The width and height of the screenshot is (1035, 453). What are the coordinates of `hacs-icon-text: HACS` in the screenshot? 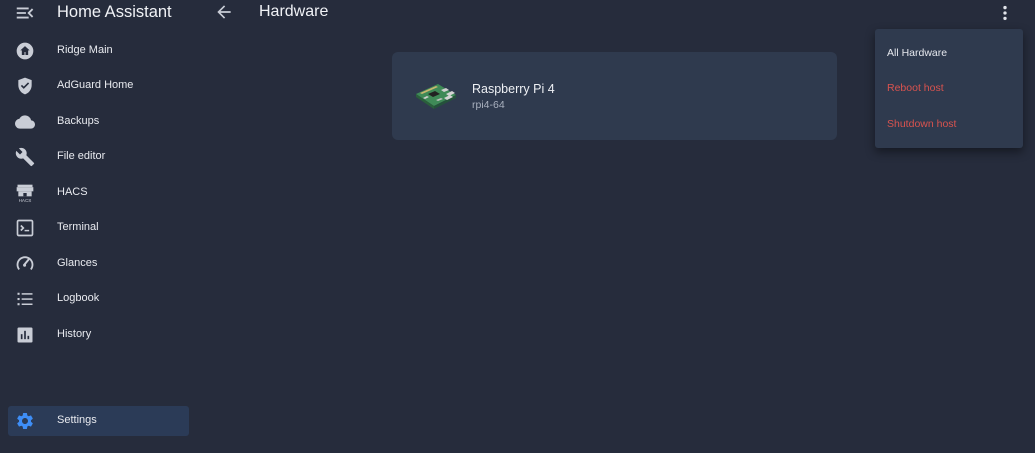 It's located at (25, 200).